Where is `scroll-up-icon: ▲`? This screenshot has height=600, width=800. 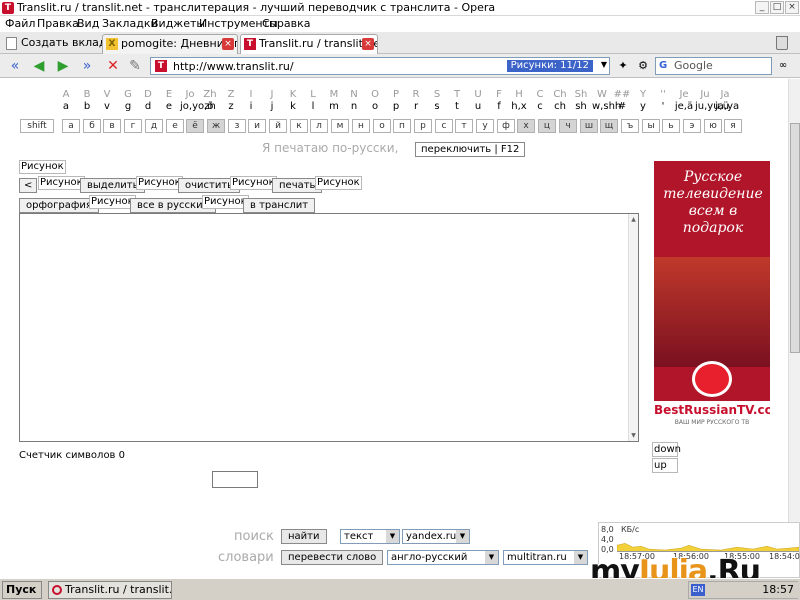 scroll-up-icon: ▲ is located at coordinates (633, 219).